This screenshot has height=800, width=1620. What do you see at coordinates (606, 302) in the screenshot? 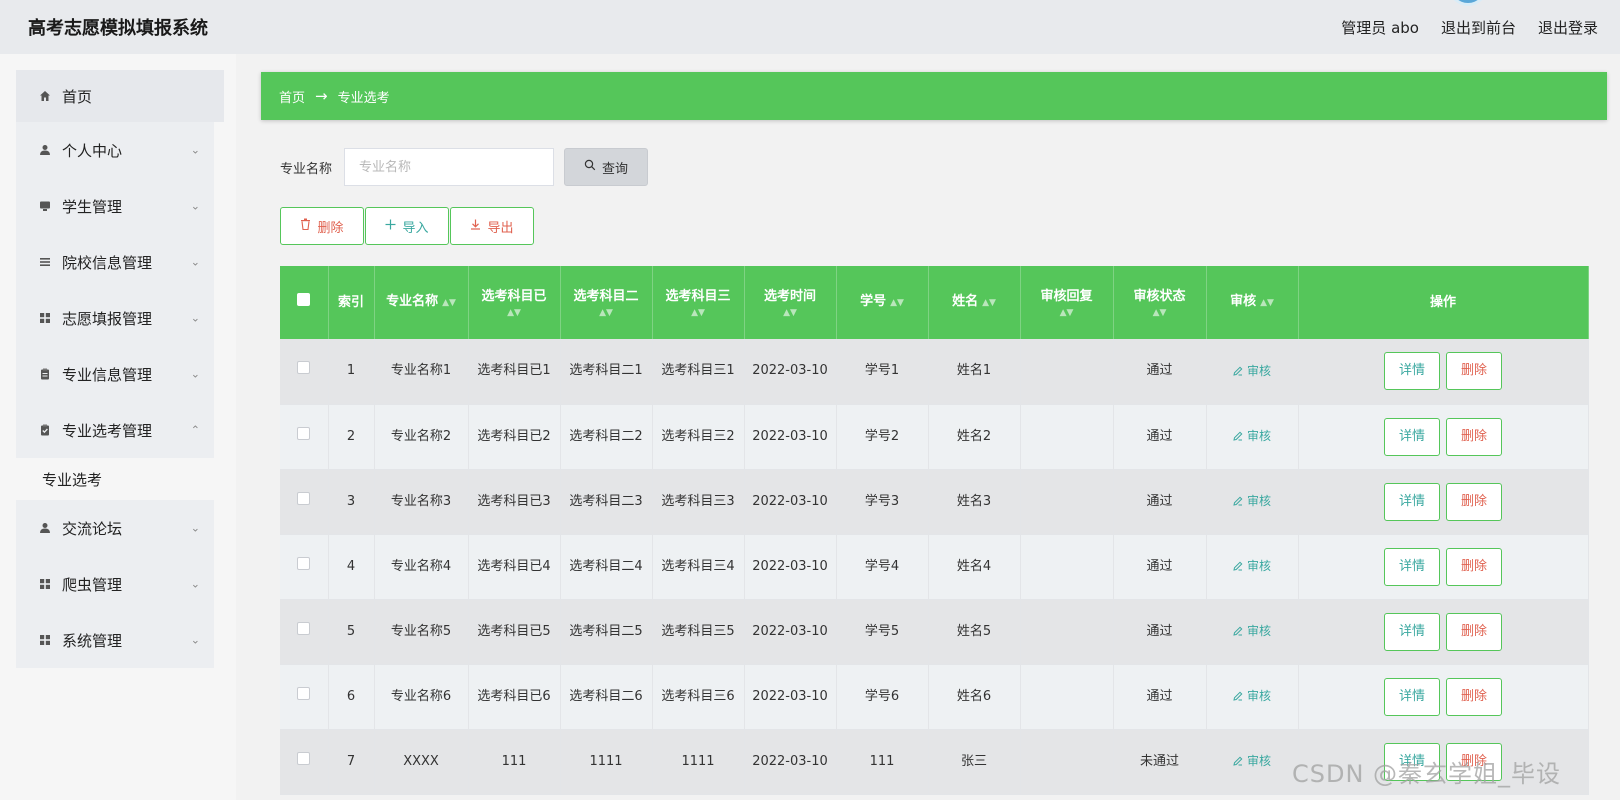
I see `header-subject-2: 选考科目二 ▲▼` at bounding box center [606, 302].